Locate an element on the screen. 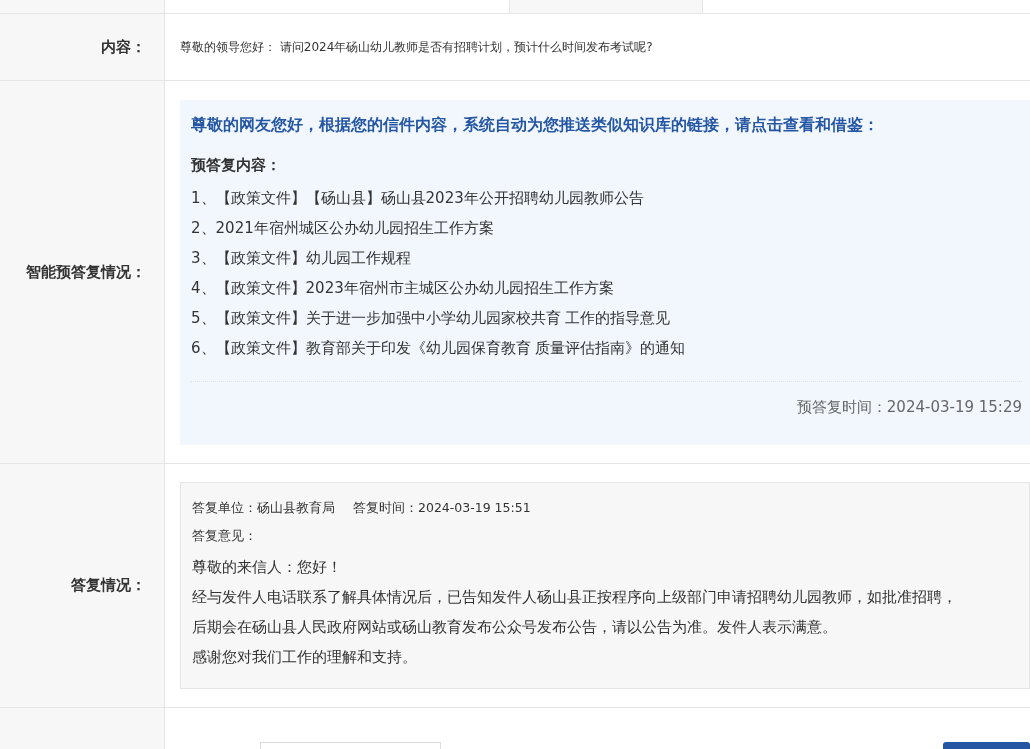 The image size is (1030, 749). field-label: 答复情况： is located at coordinates (108, 586).